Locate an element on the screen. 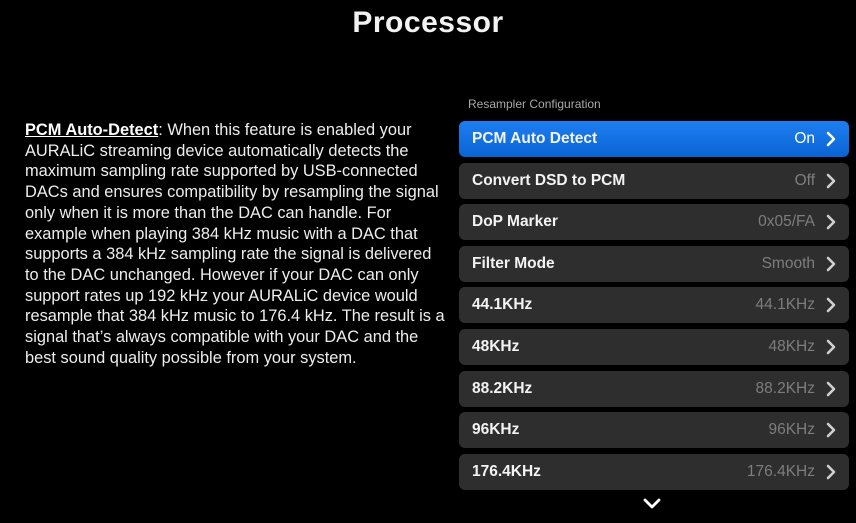  row-value: Smooth is located at coordinates (788, 263).